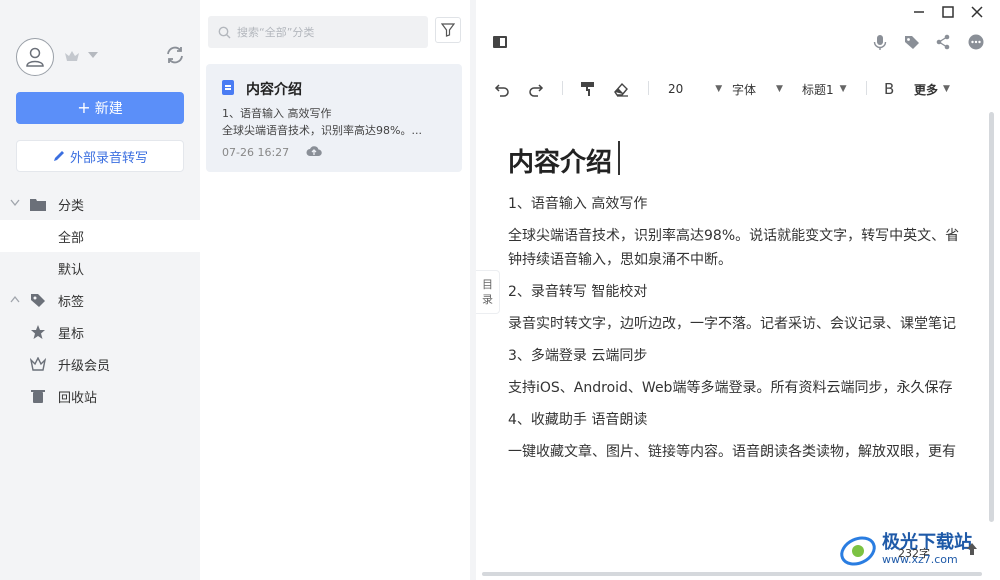  Describe the element at coordinates (588, 89) in the screenshot. I see `format-painter-icon` at that location.